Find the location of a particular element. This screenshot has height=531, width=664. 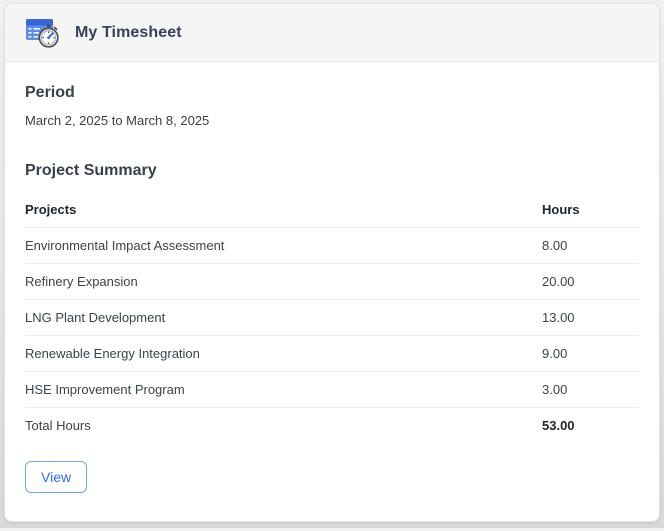

project-name-cell: Renewable Energy Integration is located at coordinates (283, 353).